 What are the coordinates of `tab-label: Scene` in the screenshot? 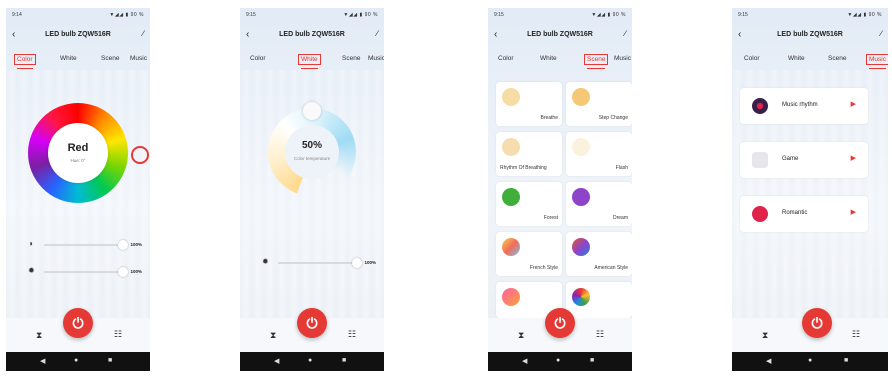 It's located at (596, 59).